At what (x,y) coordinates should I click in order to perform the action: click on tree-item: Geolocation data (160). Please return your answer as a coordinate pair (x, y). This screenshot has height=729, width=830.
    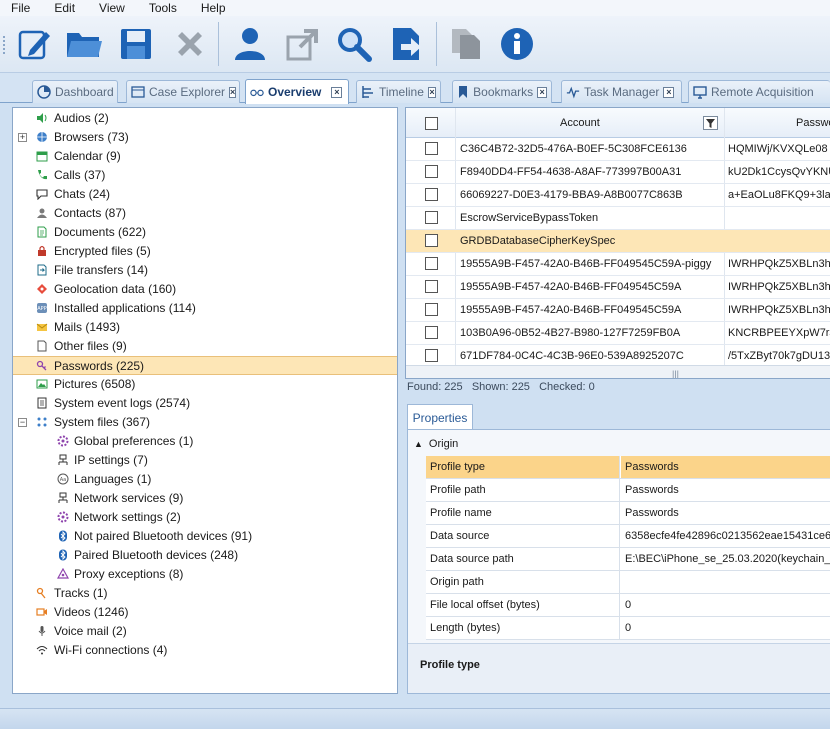
    Looking at the image, I should click on (205, 289).